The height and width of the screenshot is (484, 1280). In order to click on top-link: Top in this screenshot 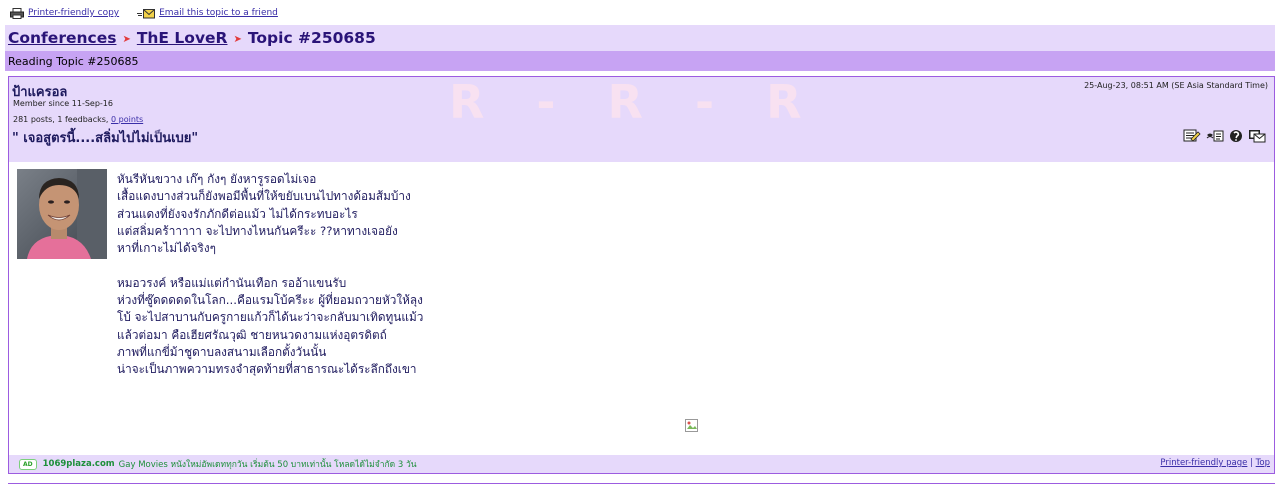, I will do `click(1263, 463)`.